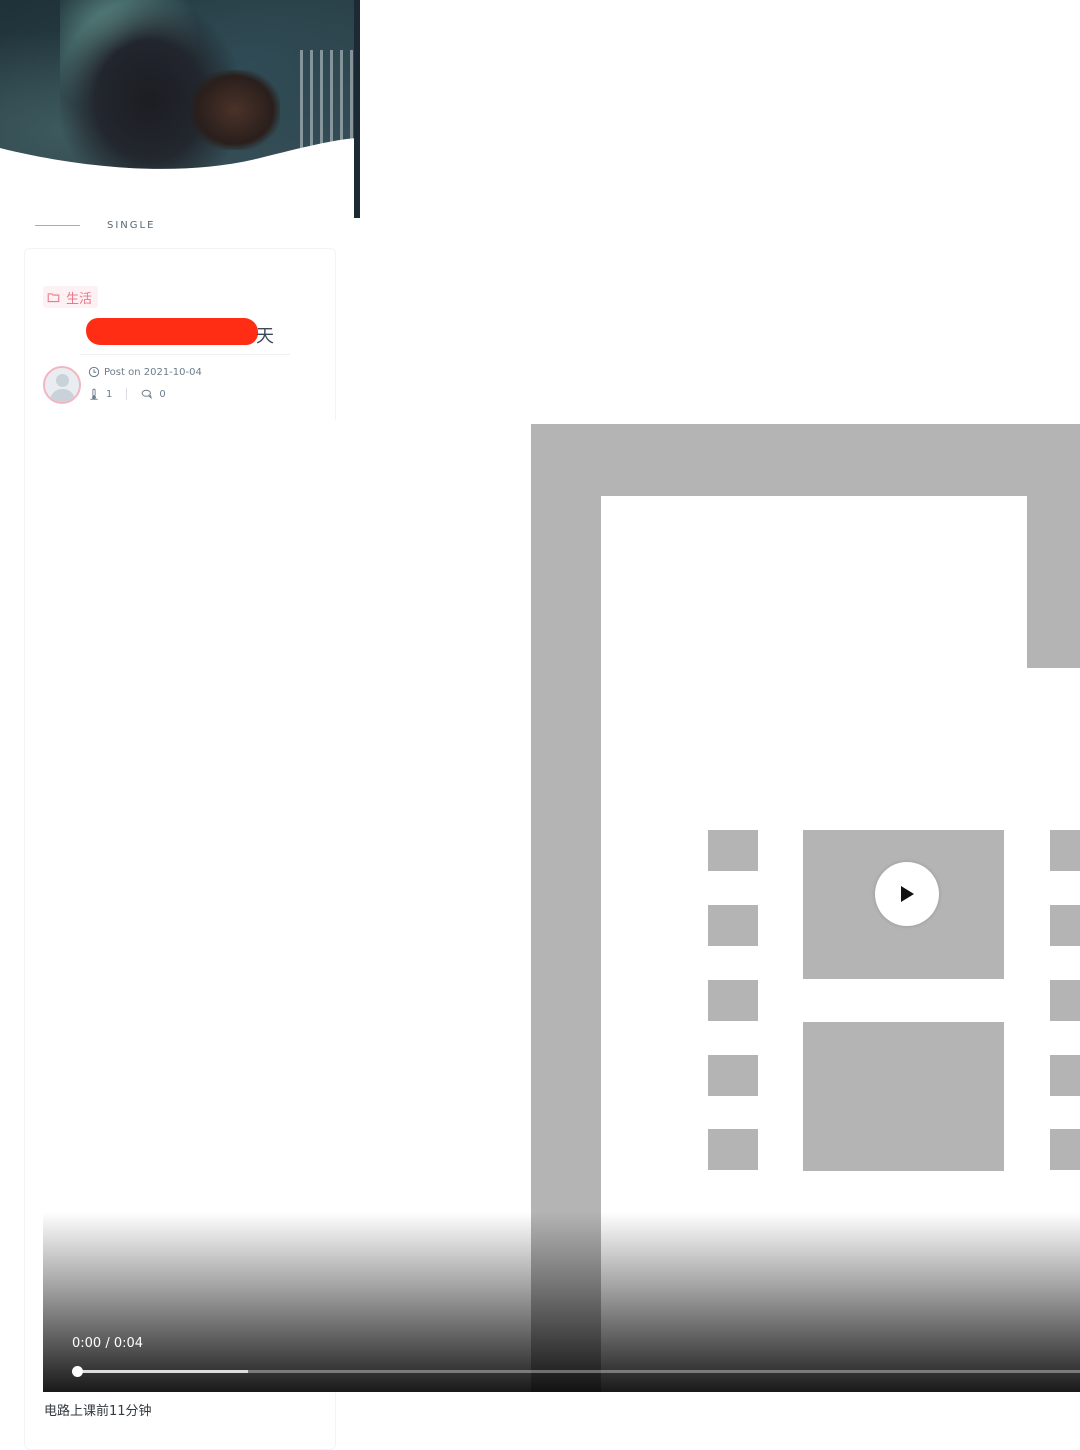  I want to click on post-date: Post on 2021-10-04, so click(145, 372).